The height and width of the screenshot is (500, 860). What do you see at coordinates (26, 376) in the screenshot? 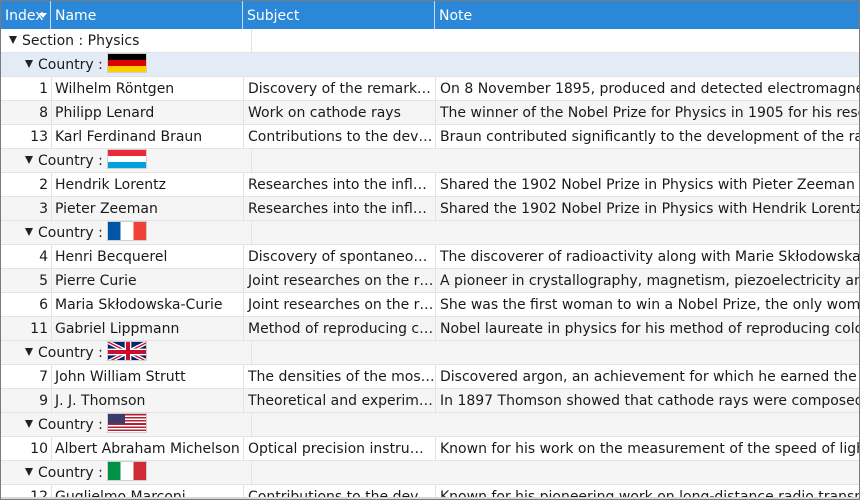
I see `cell-index: 7` at bounding box center [26, 376].